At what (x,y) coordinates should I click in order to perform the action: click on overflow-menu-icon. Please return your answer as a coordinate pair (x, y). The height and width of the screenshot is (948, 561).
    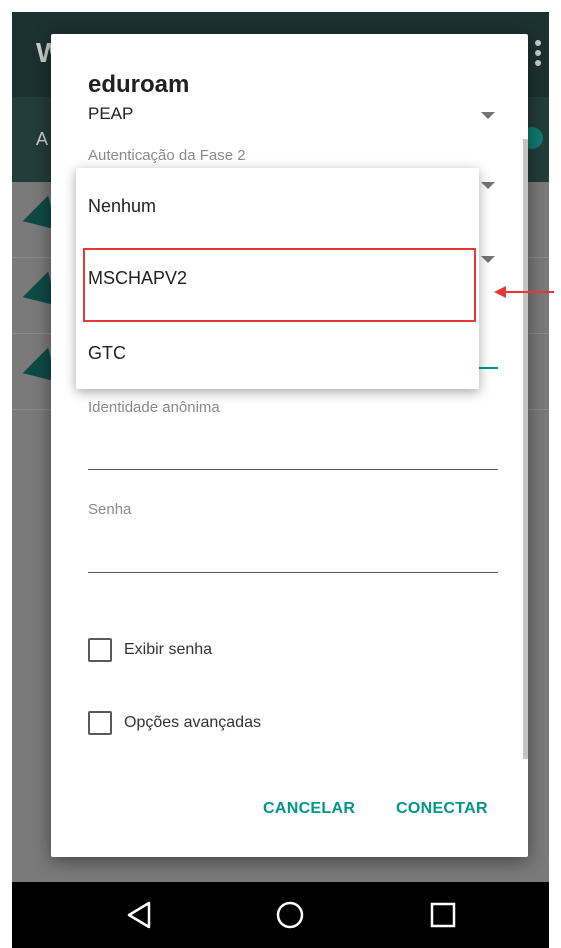
    Looking at the image, I should click on (538, 54).